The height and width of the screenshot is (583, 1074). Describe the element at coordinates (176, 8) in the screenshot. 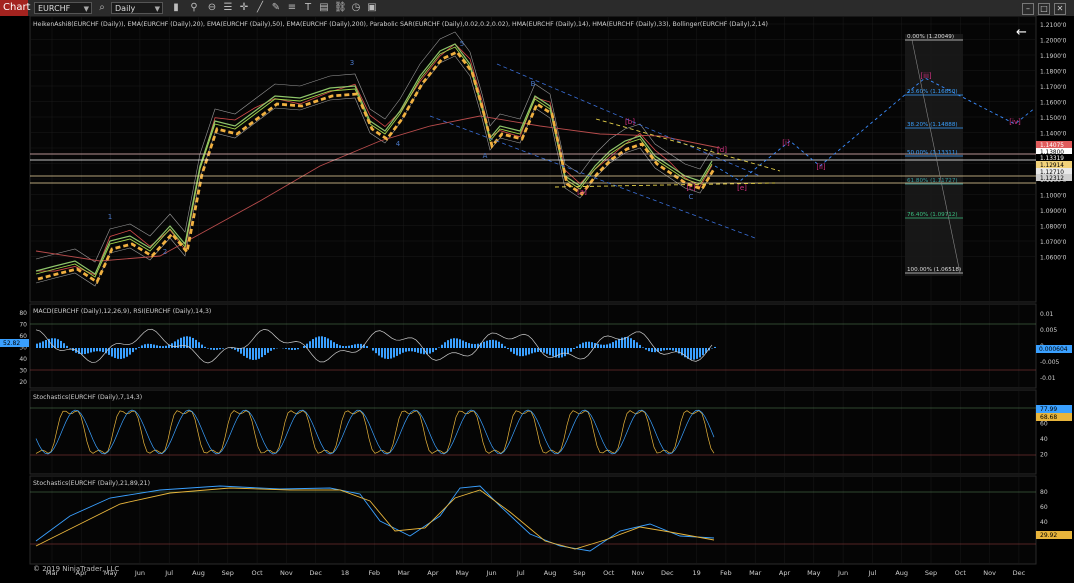

I see `bar-type-icon: ▮` at that location.